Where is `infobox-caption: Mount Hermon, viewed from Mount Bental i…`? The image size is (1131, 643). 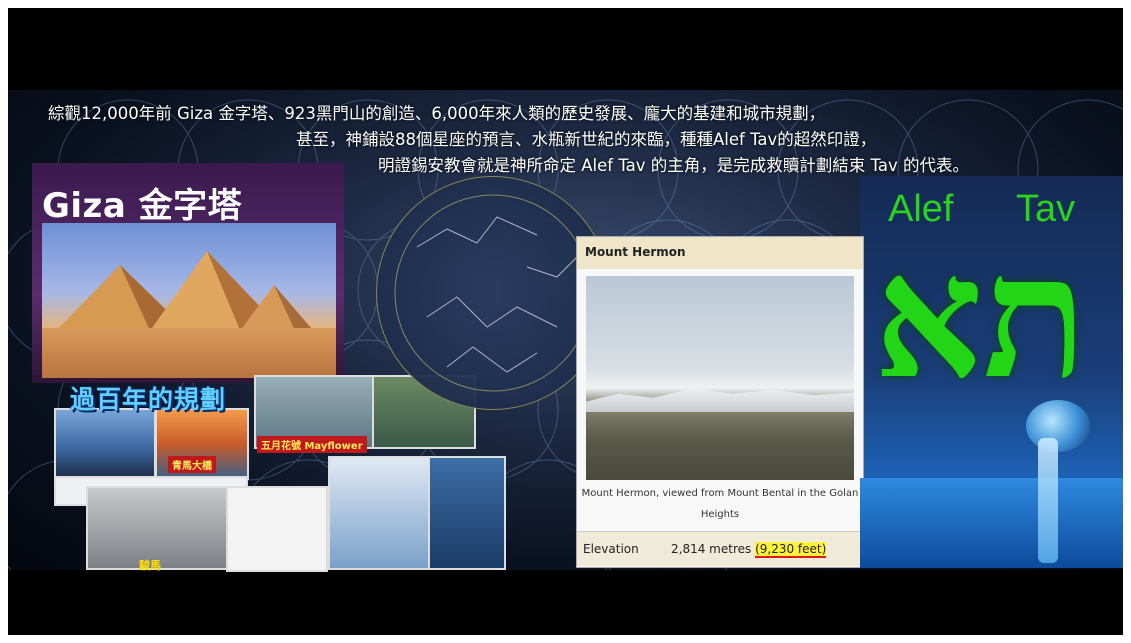
infobox-caption: Mount Hermon, viewed from Mount Bental i… is located at coordinates (720, 504).